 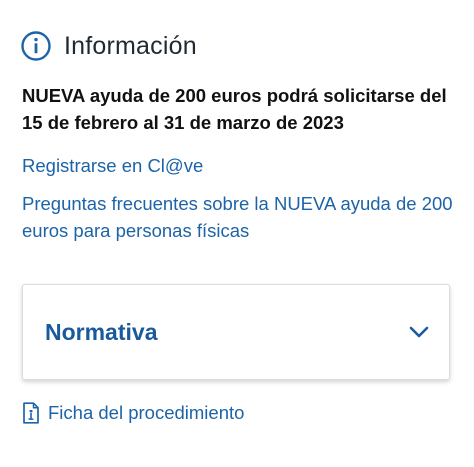 What do you see at coordinates (146, 412) in the screenshot?
I see `ficha-label: Ficha del procedimiento` at bounding box center [146, 412].